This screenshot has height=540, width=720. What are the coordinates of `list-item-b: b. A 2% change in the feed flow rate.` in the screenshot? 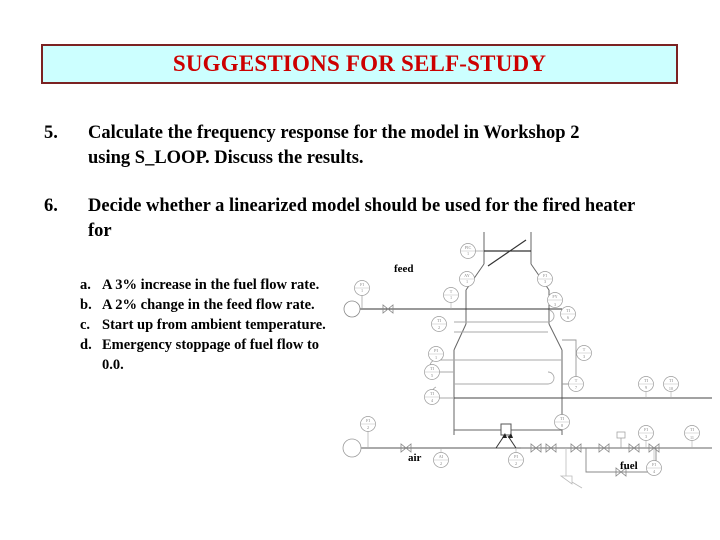 It's located at (210, 305).